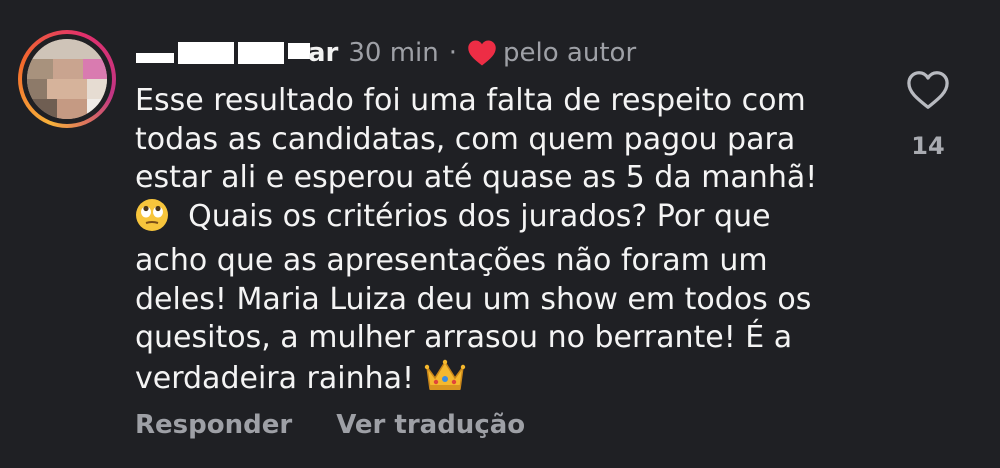  Describe the element at coordinates (928, 90) in the screenshot. I see `like-heart-icon` at that location.